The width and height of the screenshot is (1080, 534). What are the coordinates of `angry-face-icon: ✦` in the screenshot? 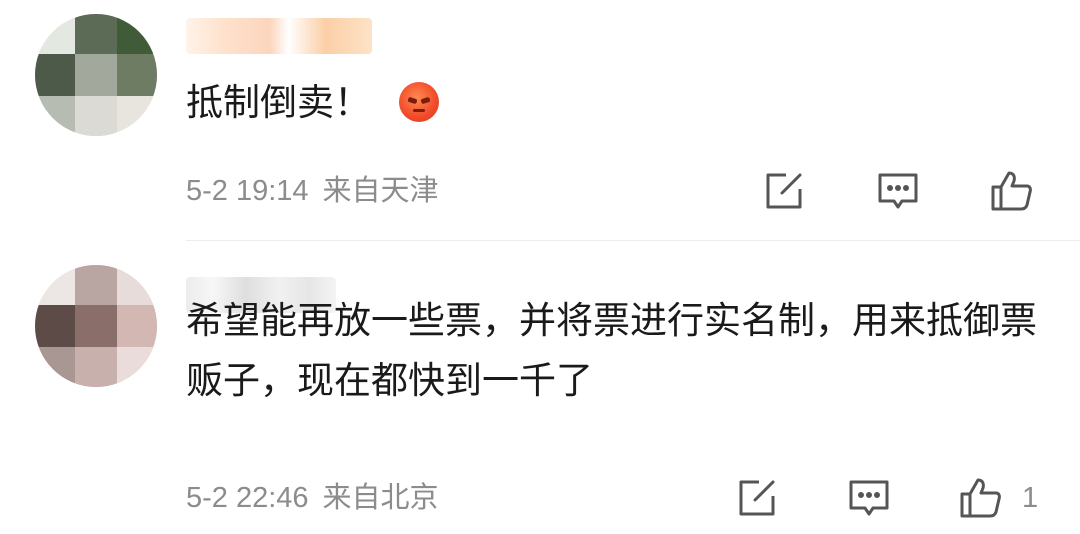 It's located at (420, 100).